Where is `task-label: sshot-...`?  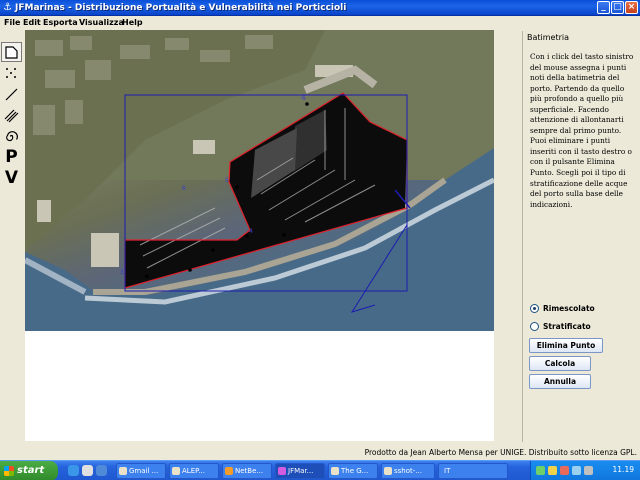 task-label: sshot-... is located at coordinates (408, 471).